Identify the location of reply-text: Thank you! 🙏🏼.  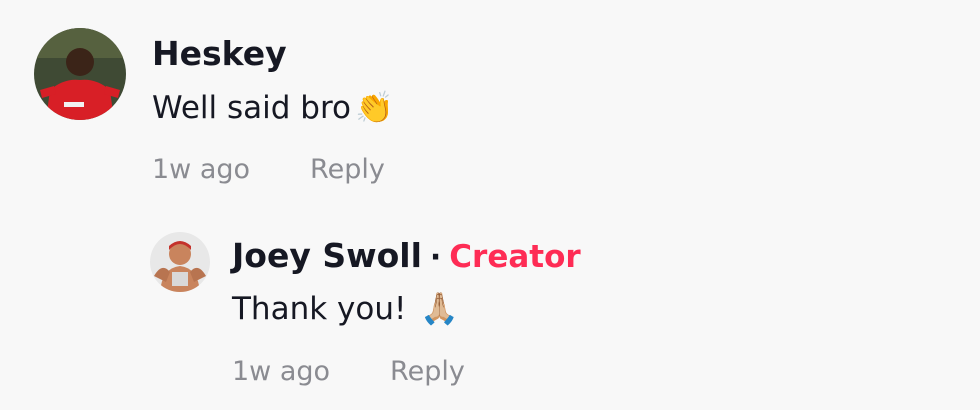
(345, 308).